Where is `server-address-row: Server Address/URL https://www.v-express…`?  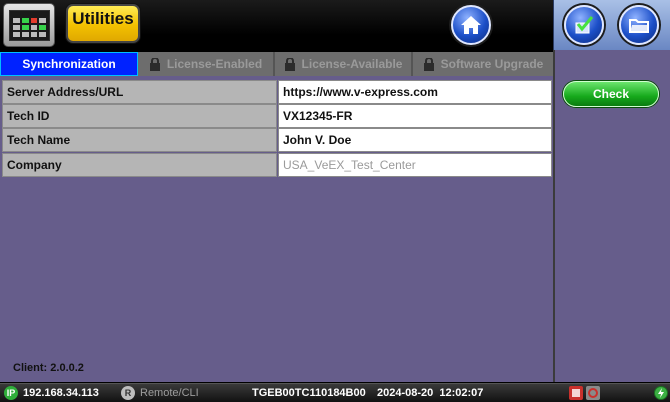 server-address-row: Server Address/URL https://www.v-express… is located at coordinates (277, 92).